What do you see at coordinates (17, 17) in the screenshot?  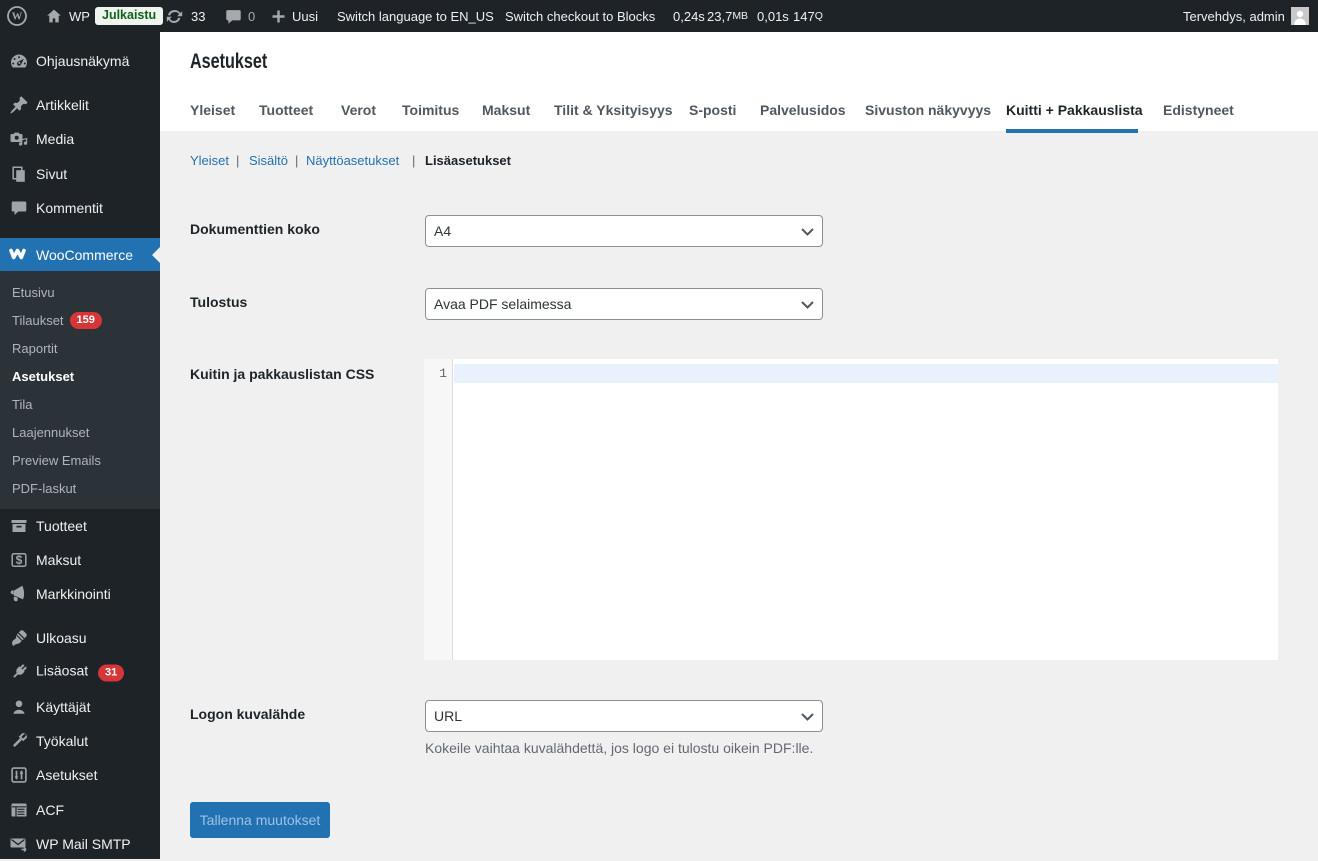 I see `svg-text: W` at bounding box center [17, 17].